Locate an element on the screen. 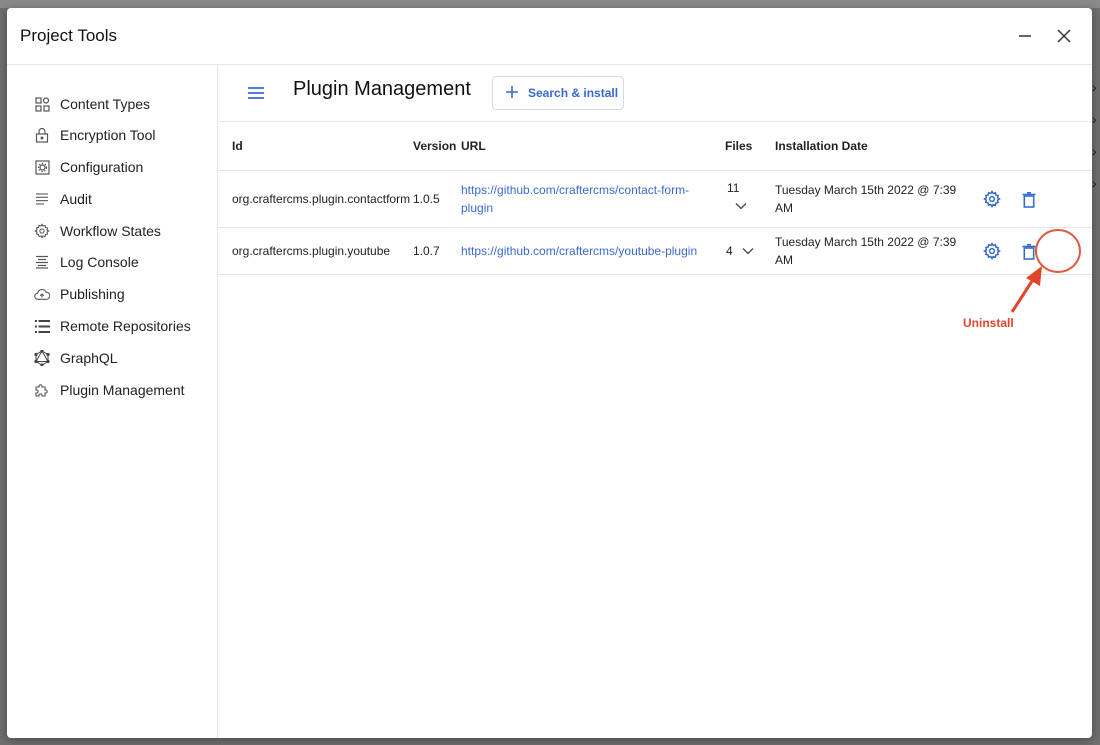 Image resolution: width=1100 pixels, height=745 pixels. column-header-installation-date: Installation Date is located at coordinates (875, 146).